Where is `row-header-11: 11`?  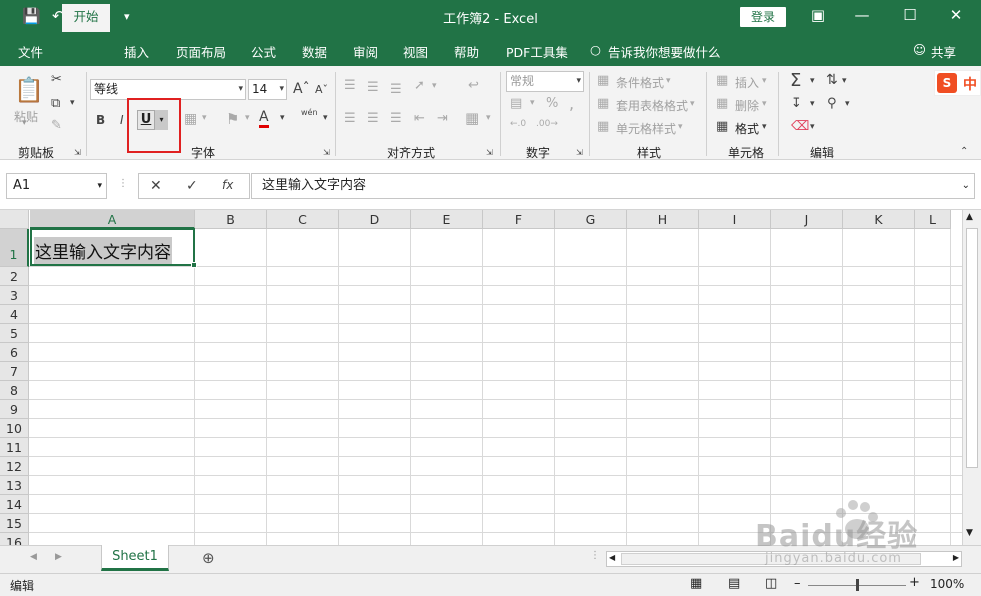 row-header-11: 11 is located at coordinates (14, 447).